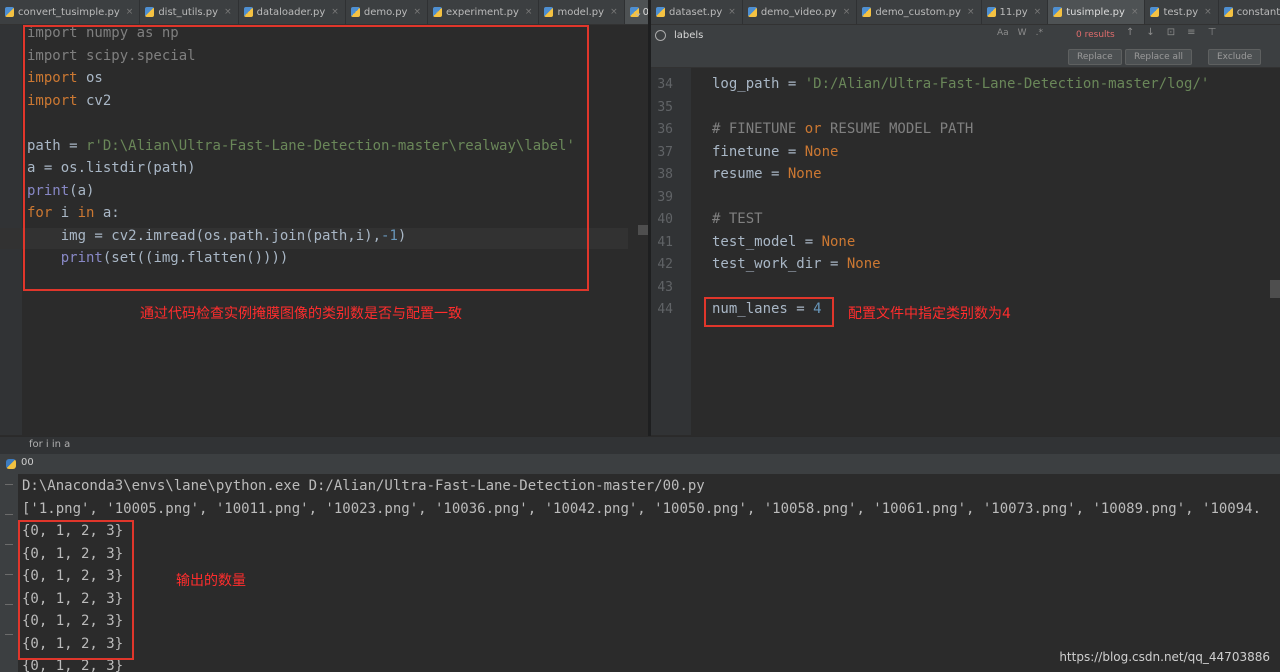 This screenshot has height=672, width=1280. Describe the element at coordinates (582, 12) in the screenshot. I see `tab-model-py: model.py ×` at that location.